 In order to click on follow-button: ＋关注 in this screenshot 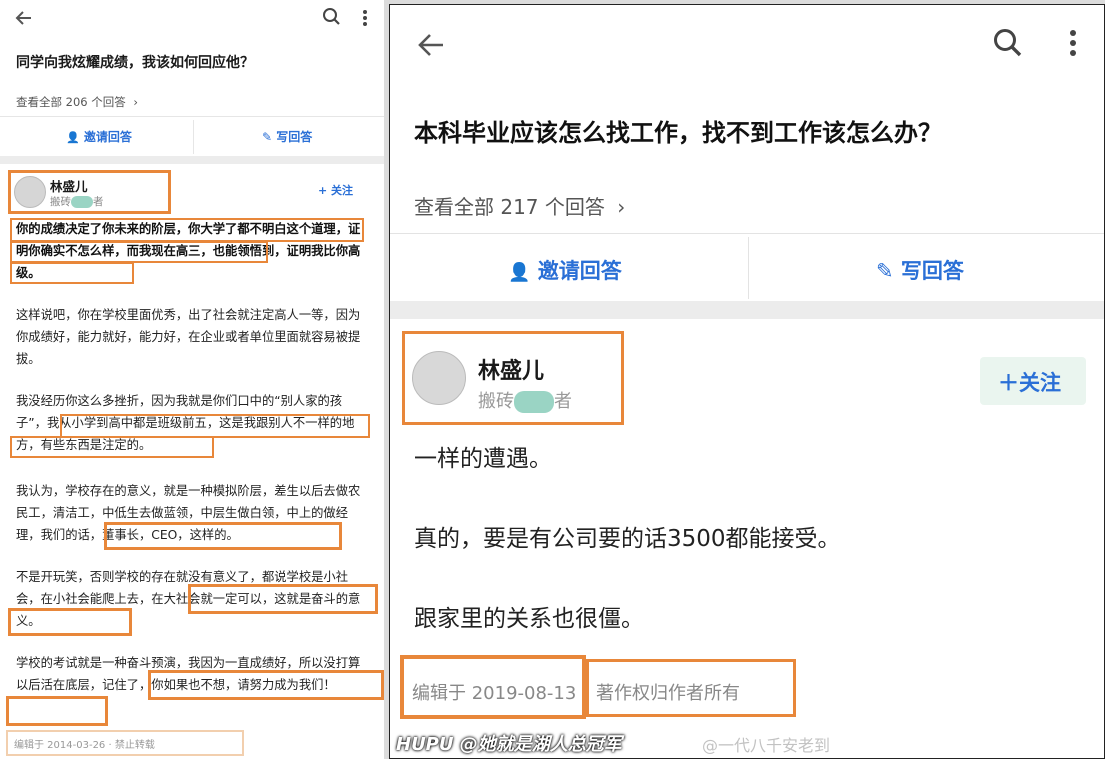, I will do `click(1033, 381)`.